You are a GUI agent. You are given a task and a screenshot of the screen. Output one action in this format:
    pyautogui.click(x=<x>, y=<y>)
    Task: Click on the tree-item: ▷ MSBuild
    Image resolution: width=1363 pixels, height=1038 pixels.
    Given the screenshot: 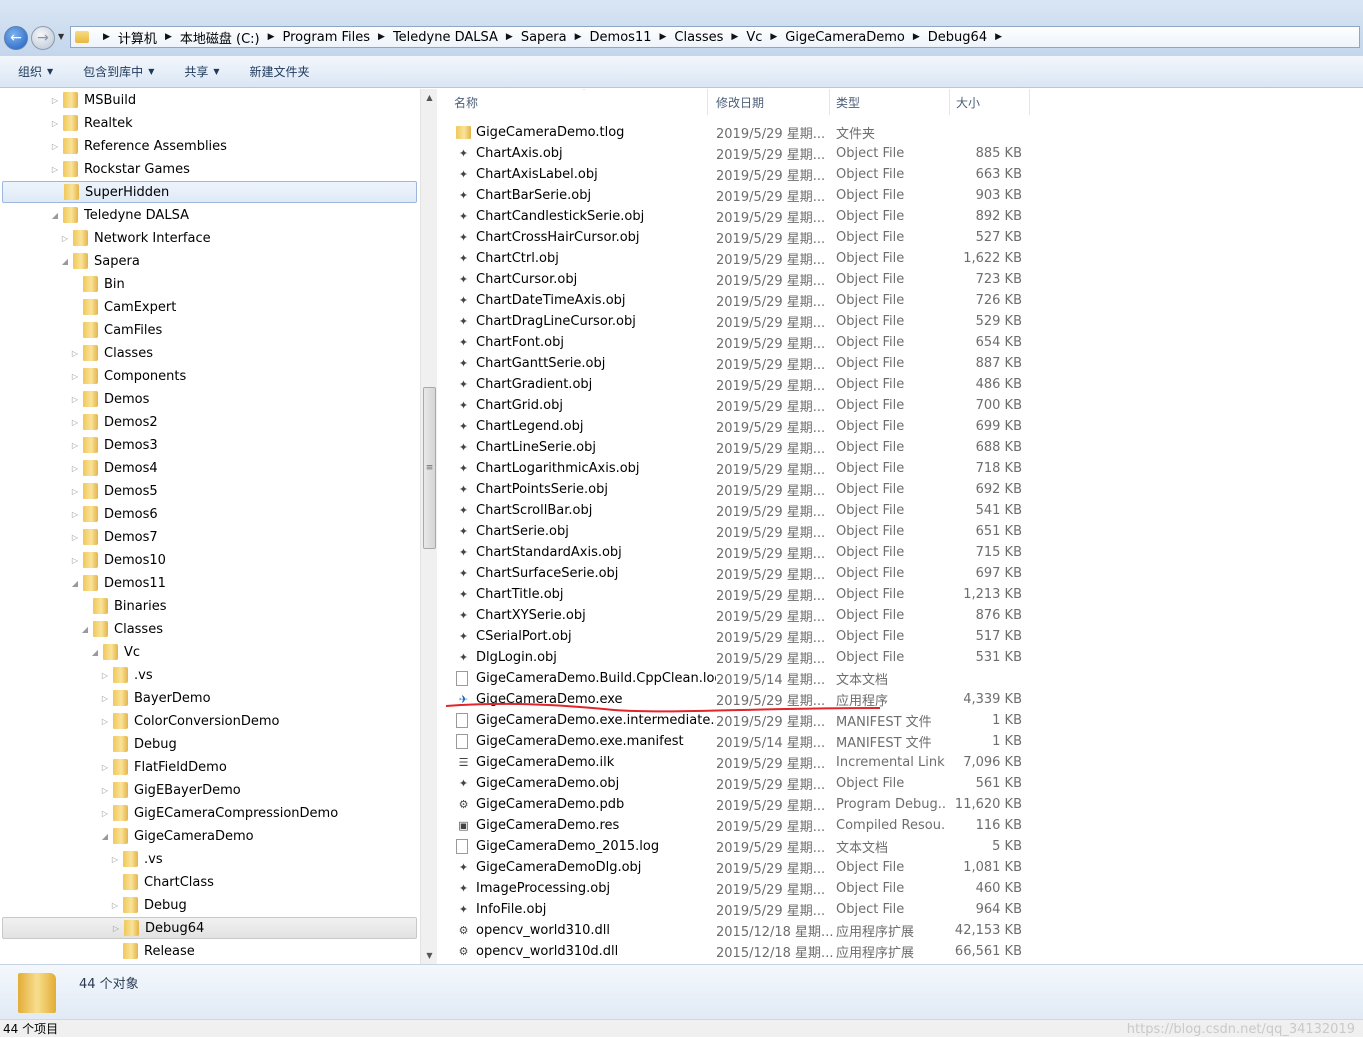 What is the action you would take?
    pyautogui.click(x=93, y=100)
    